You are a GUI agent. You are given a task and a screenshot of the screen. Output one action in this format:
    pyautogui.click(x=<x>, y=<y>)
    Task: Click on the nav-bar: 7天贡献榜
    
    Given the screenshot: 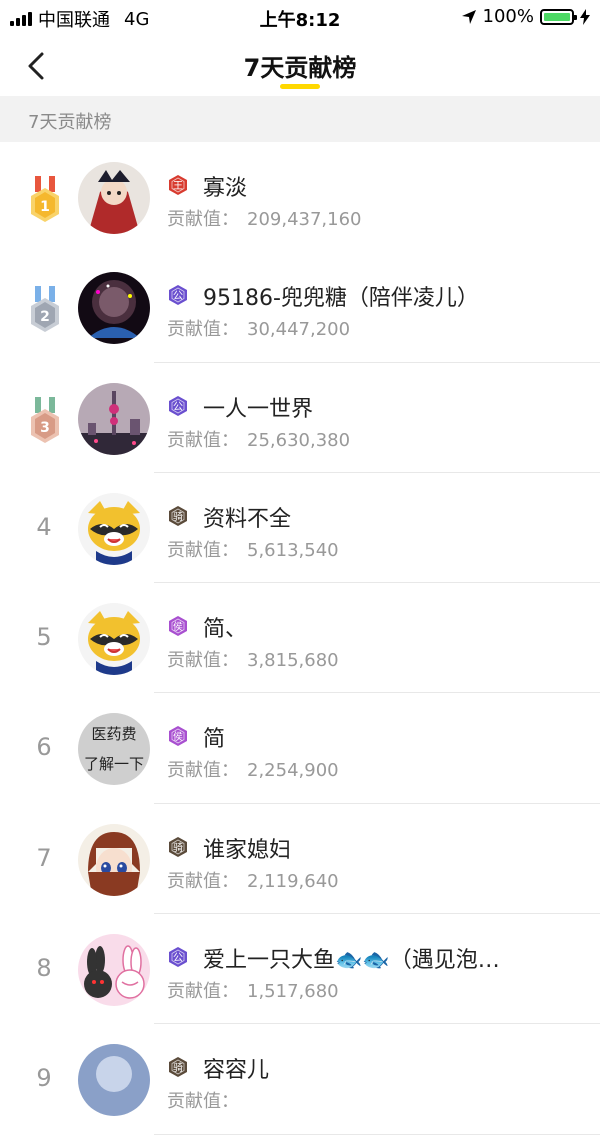 What is the action you would take?
    pyautogui.click(x=300, y=65)
    